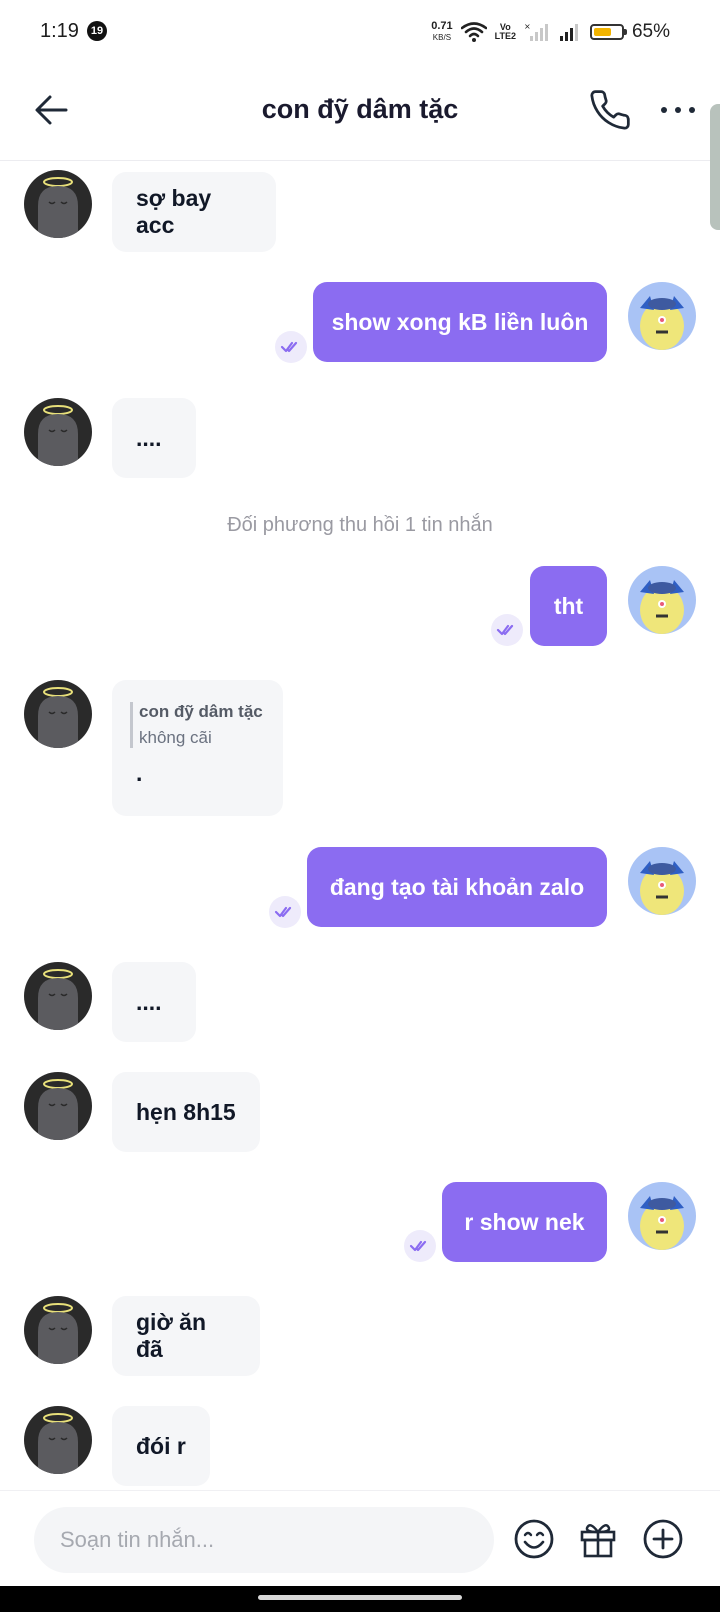  What do you see at coordinates (139, 773) in the screenshot?
I see `message-text: .` at bounding box center [139, 773].